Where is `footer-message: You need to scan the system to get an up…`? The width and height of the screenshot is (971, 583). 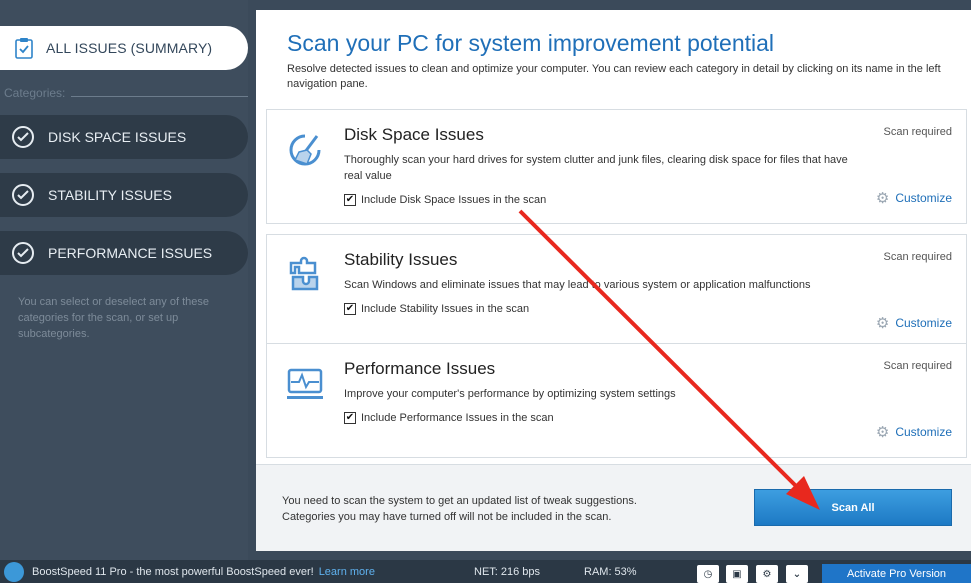 footer-message: You need to scan the system to get an up… is located at coordinates (459, 509).